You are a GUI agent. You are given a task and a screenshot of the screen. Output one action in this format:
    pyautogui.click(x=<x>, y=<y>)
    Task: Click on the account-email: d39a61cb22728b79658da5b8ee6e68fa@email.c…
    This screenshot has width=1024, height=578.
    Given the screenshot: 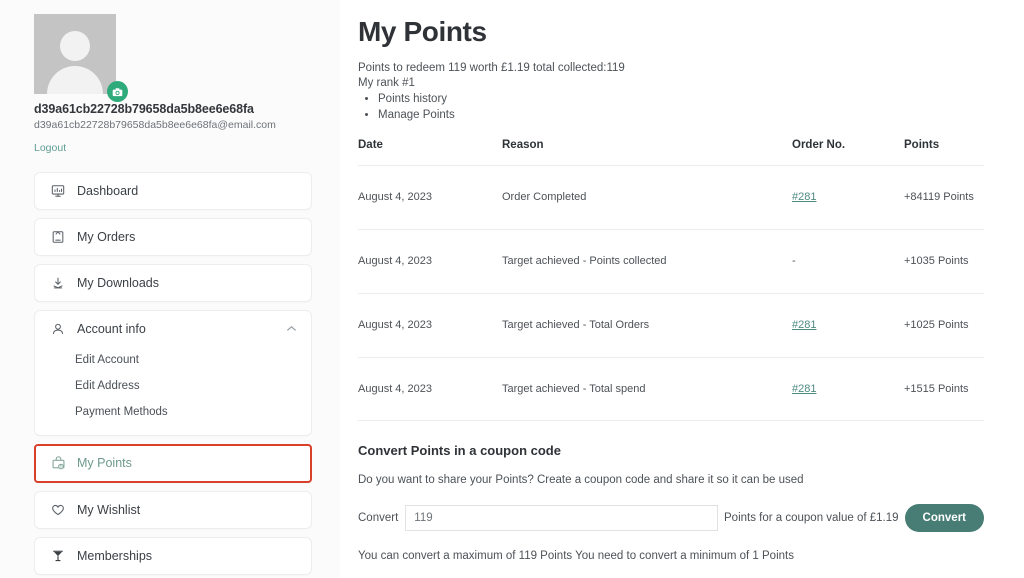 What is the action you would take?
    pyautogui.click(x=155, y=125)
    